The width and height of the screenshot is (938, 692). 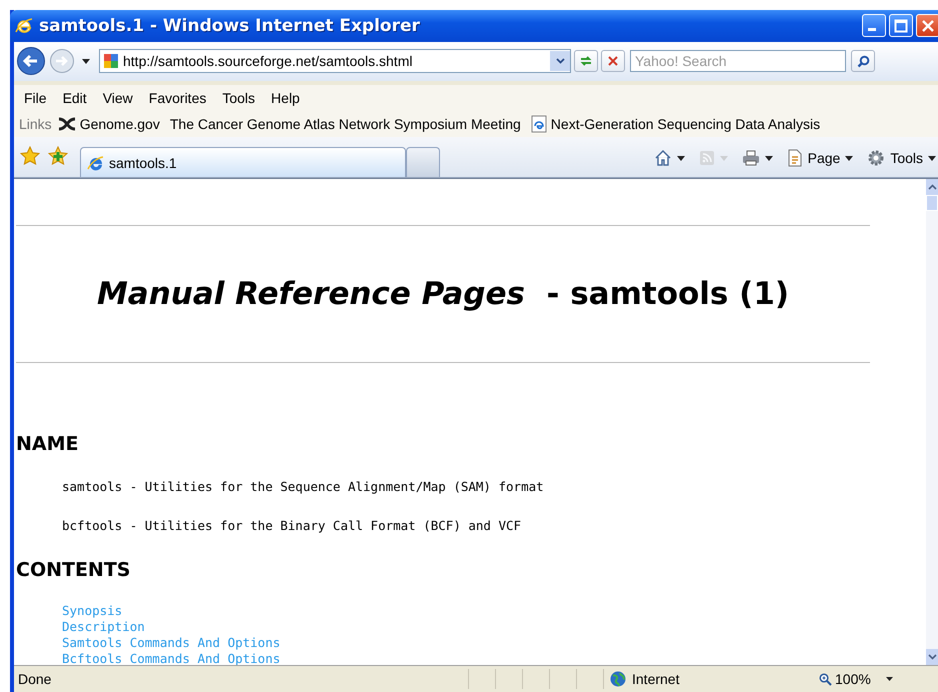 What do you see at coordinates (78, 98) in the screenshot?
I see `menu-item: Edit` at bounding box center [78, 98].